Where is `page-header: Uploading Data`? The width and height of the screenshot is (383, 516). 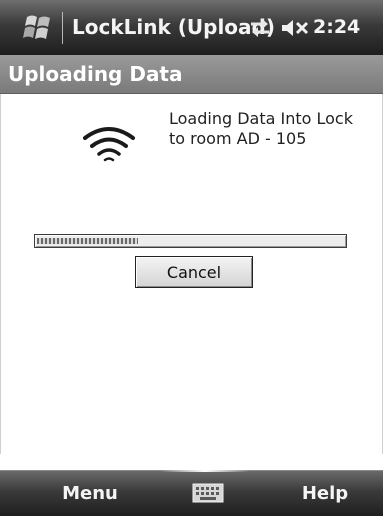 page-header: Uploading Data is located at coordinates (191, 74).